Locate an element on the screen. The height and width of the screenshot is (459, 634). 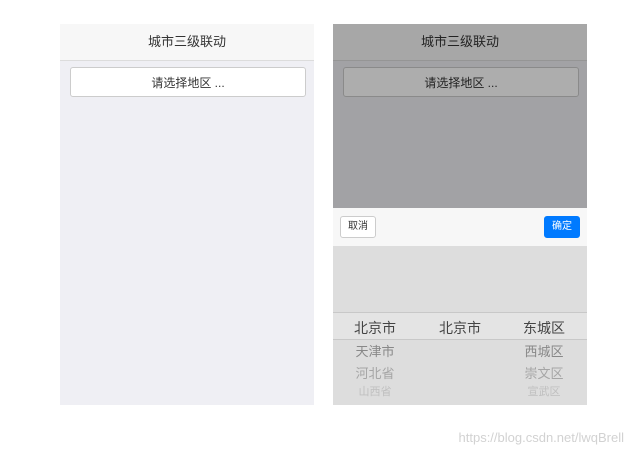
picker-header: 取消 确定 is located at coordinates (460, 227).